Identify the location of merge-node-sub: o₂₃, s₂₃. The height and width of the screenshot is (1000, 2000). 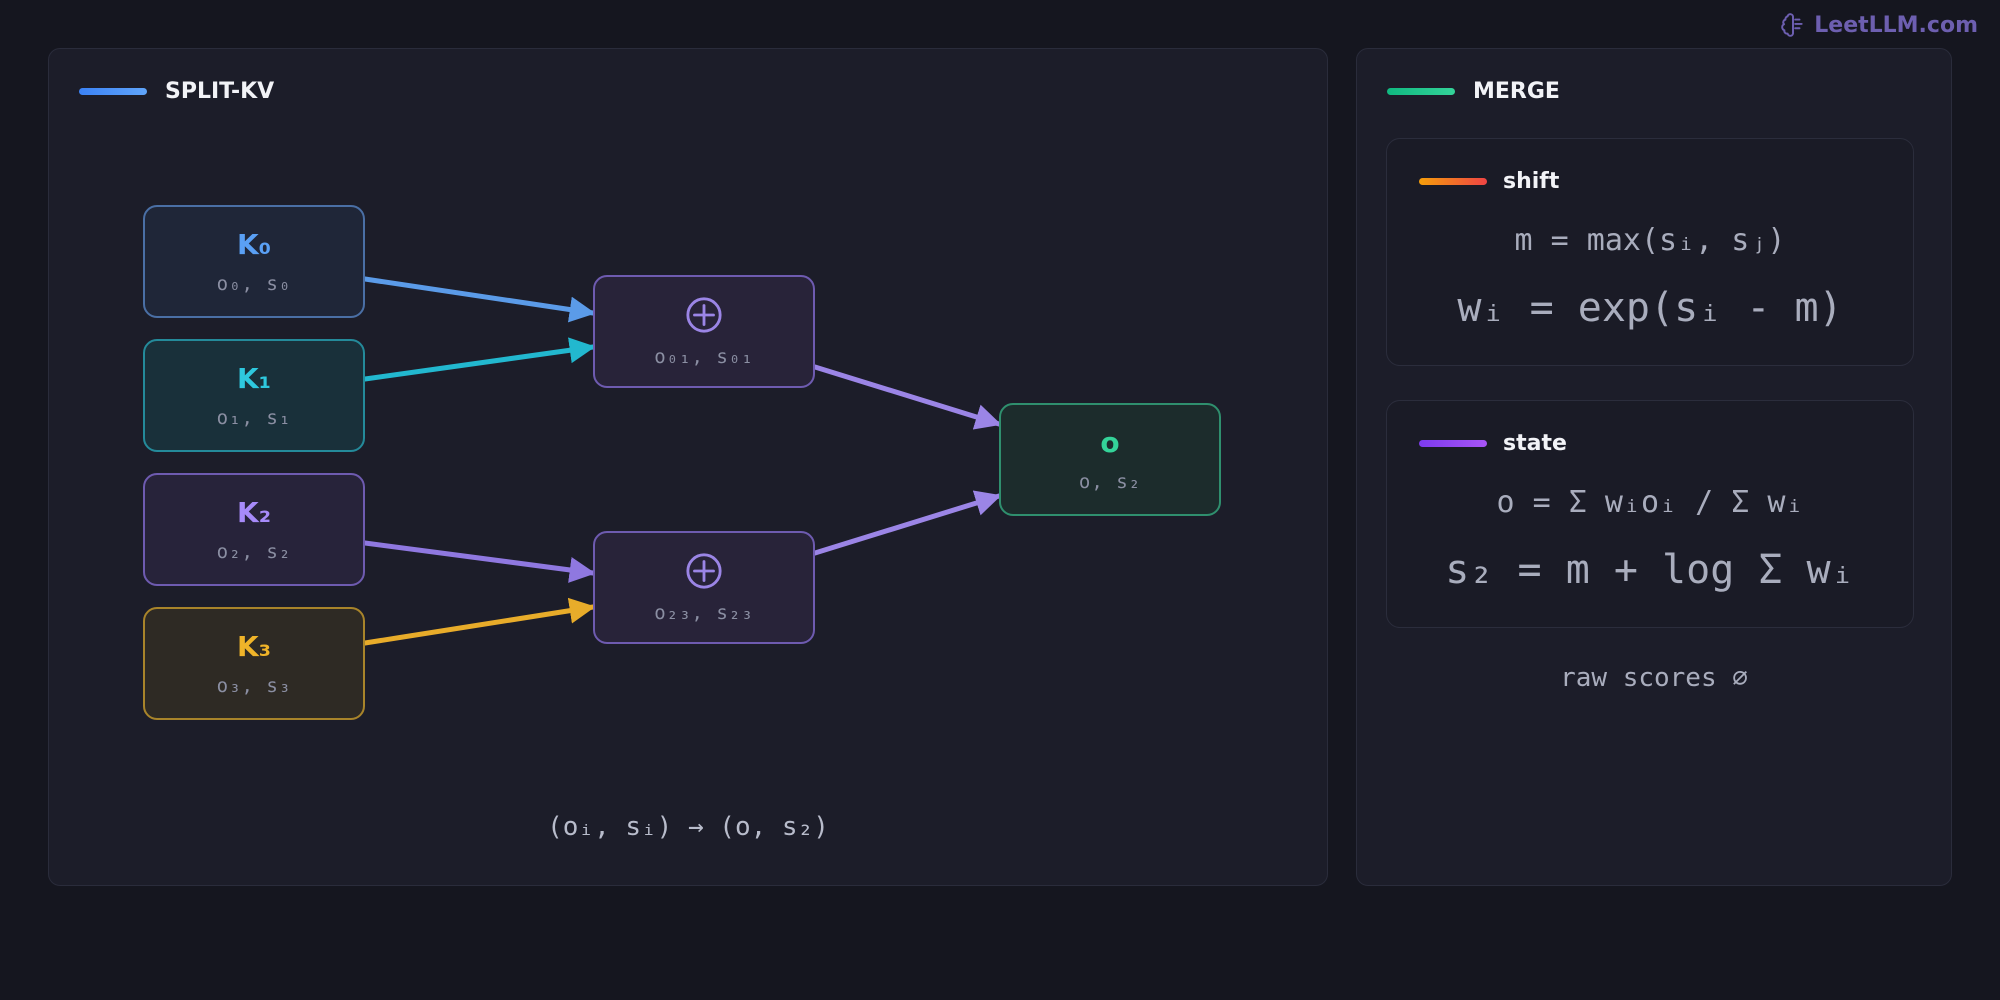
(704, 612).